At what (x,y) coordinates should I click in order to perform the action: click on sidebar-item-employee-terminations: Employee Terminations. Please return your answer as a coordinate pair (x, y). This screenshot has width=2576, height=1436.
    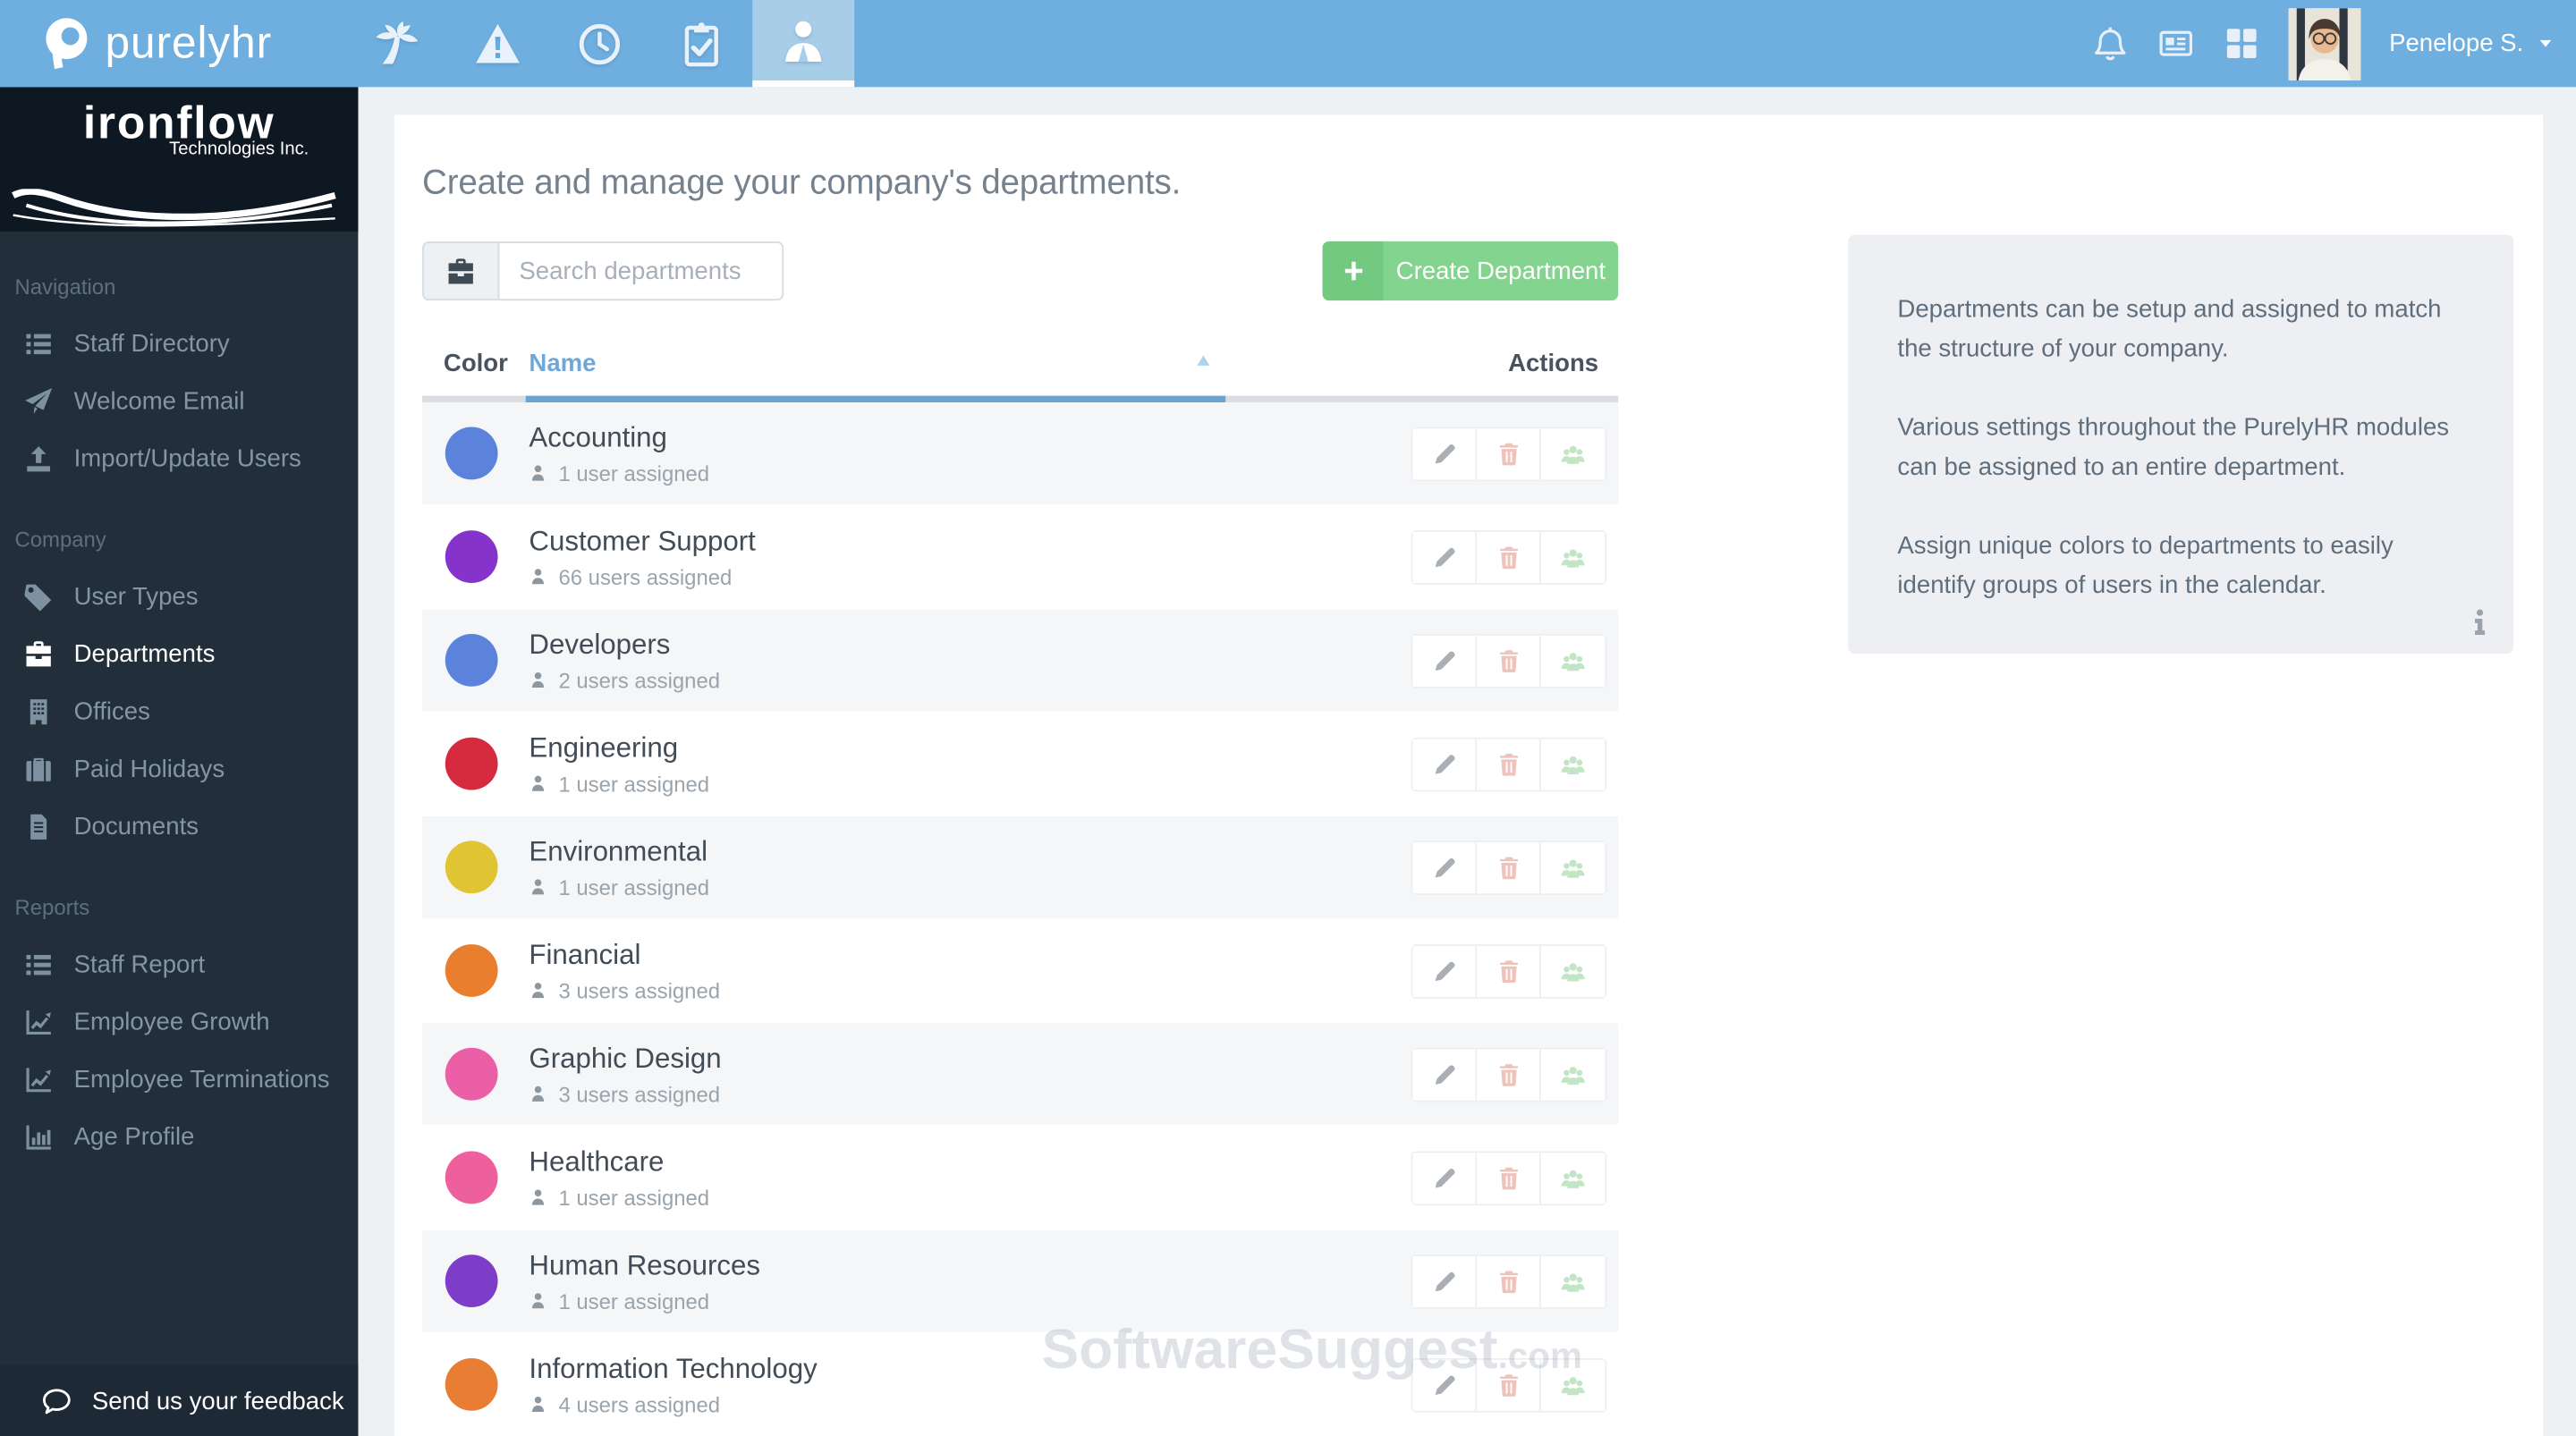
    Looking at the image, I should click on (187, 1080).